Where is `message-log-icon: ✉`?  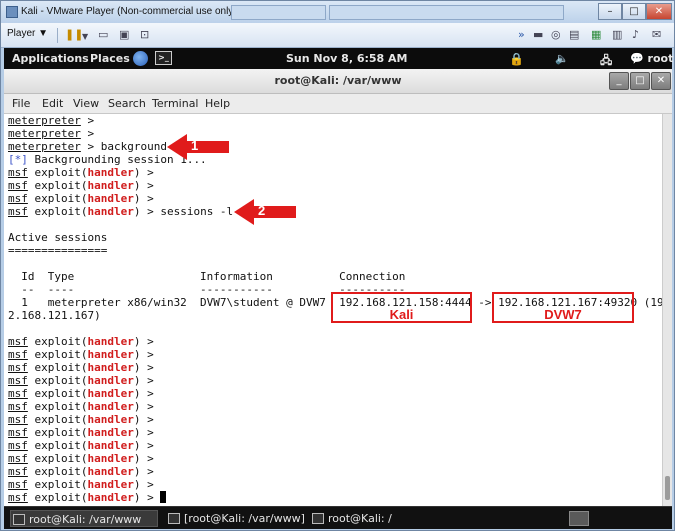 message-log-icon: ✉ is located at coordinates (656, 35).